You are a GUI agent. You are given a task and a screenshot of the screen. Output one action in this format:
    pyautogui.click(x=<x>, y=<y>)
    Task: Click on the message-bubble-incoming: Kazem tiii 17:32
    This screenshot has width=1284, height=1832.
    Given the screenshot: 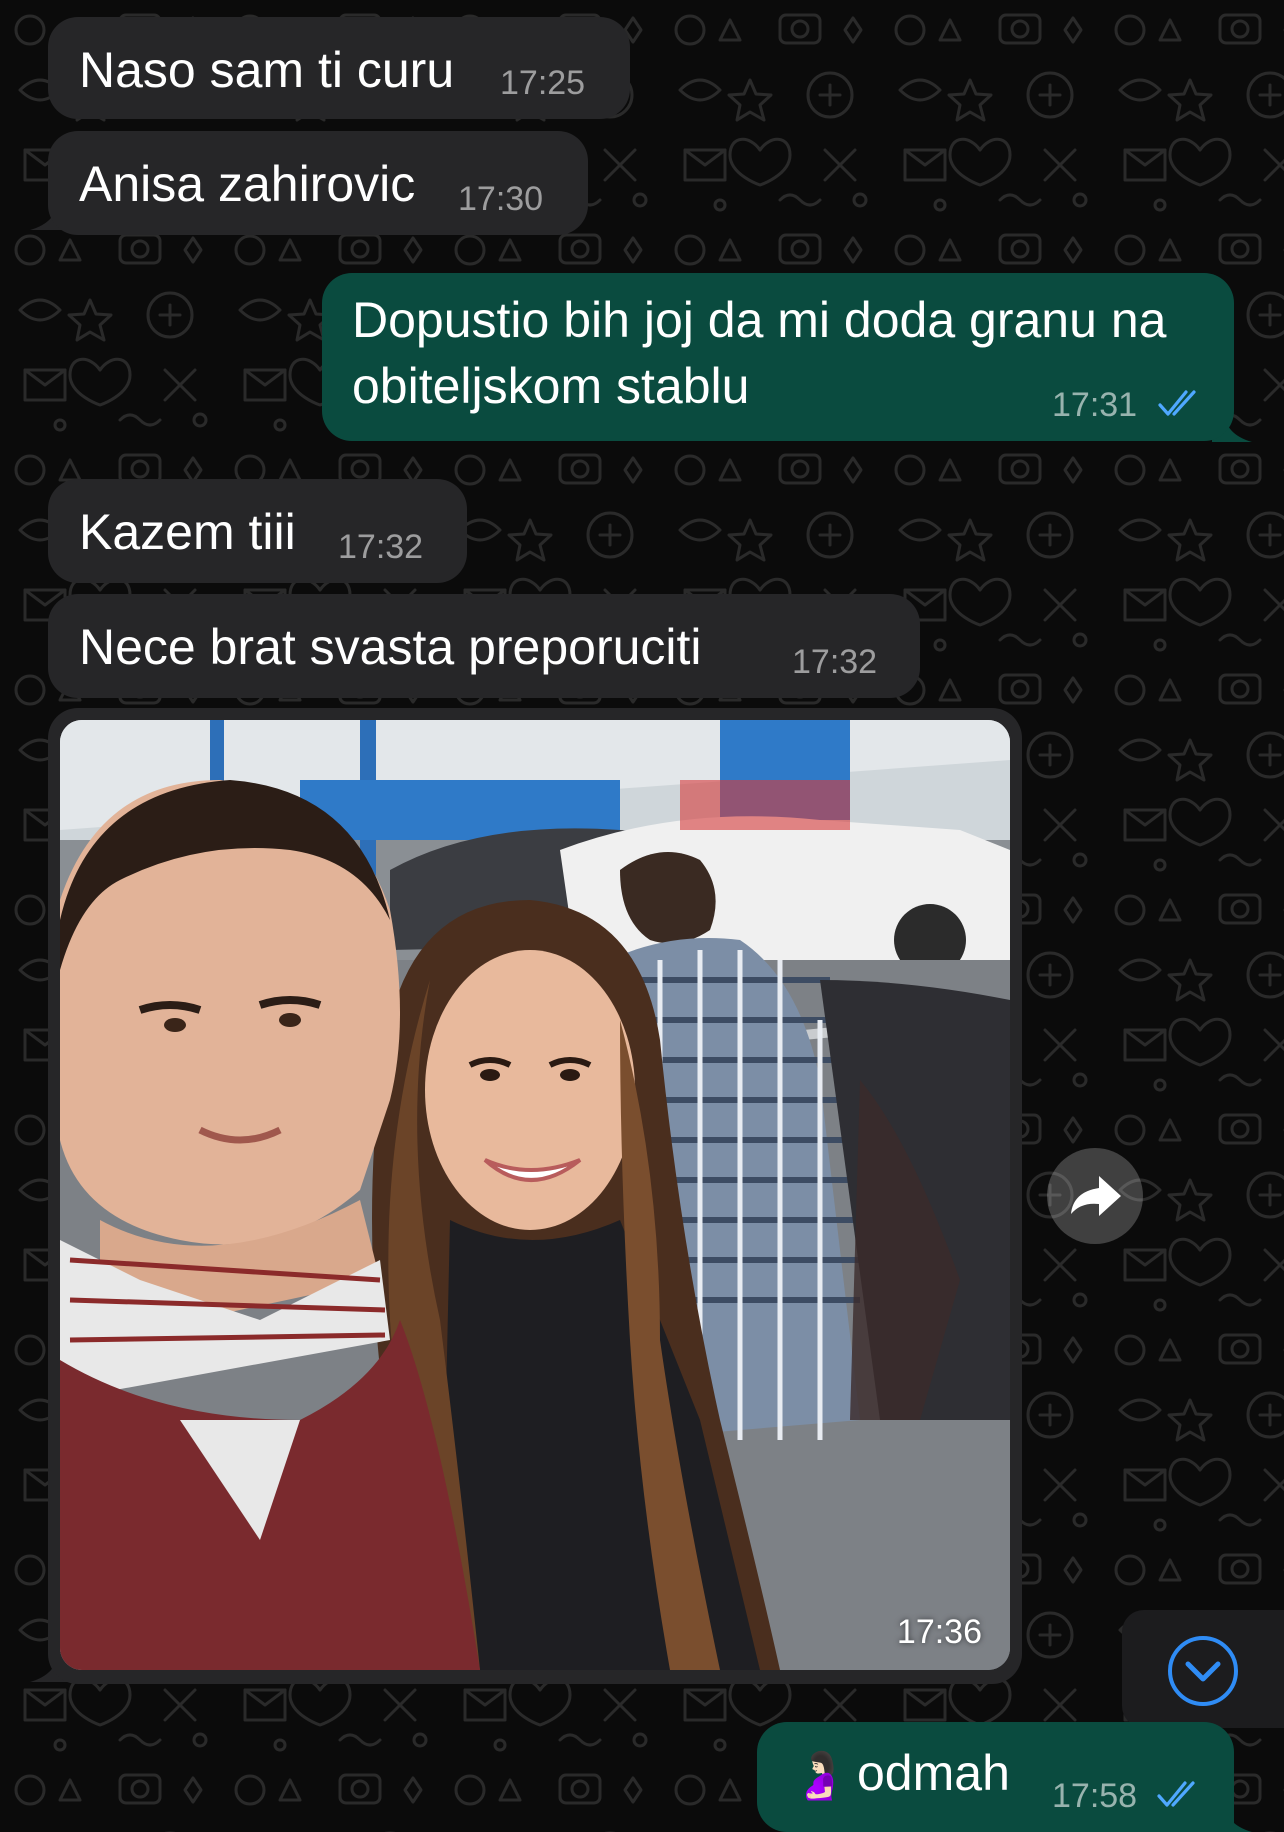 What is the action you would take?
    pyautogui.click(x=257, y=531)
    